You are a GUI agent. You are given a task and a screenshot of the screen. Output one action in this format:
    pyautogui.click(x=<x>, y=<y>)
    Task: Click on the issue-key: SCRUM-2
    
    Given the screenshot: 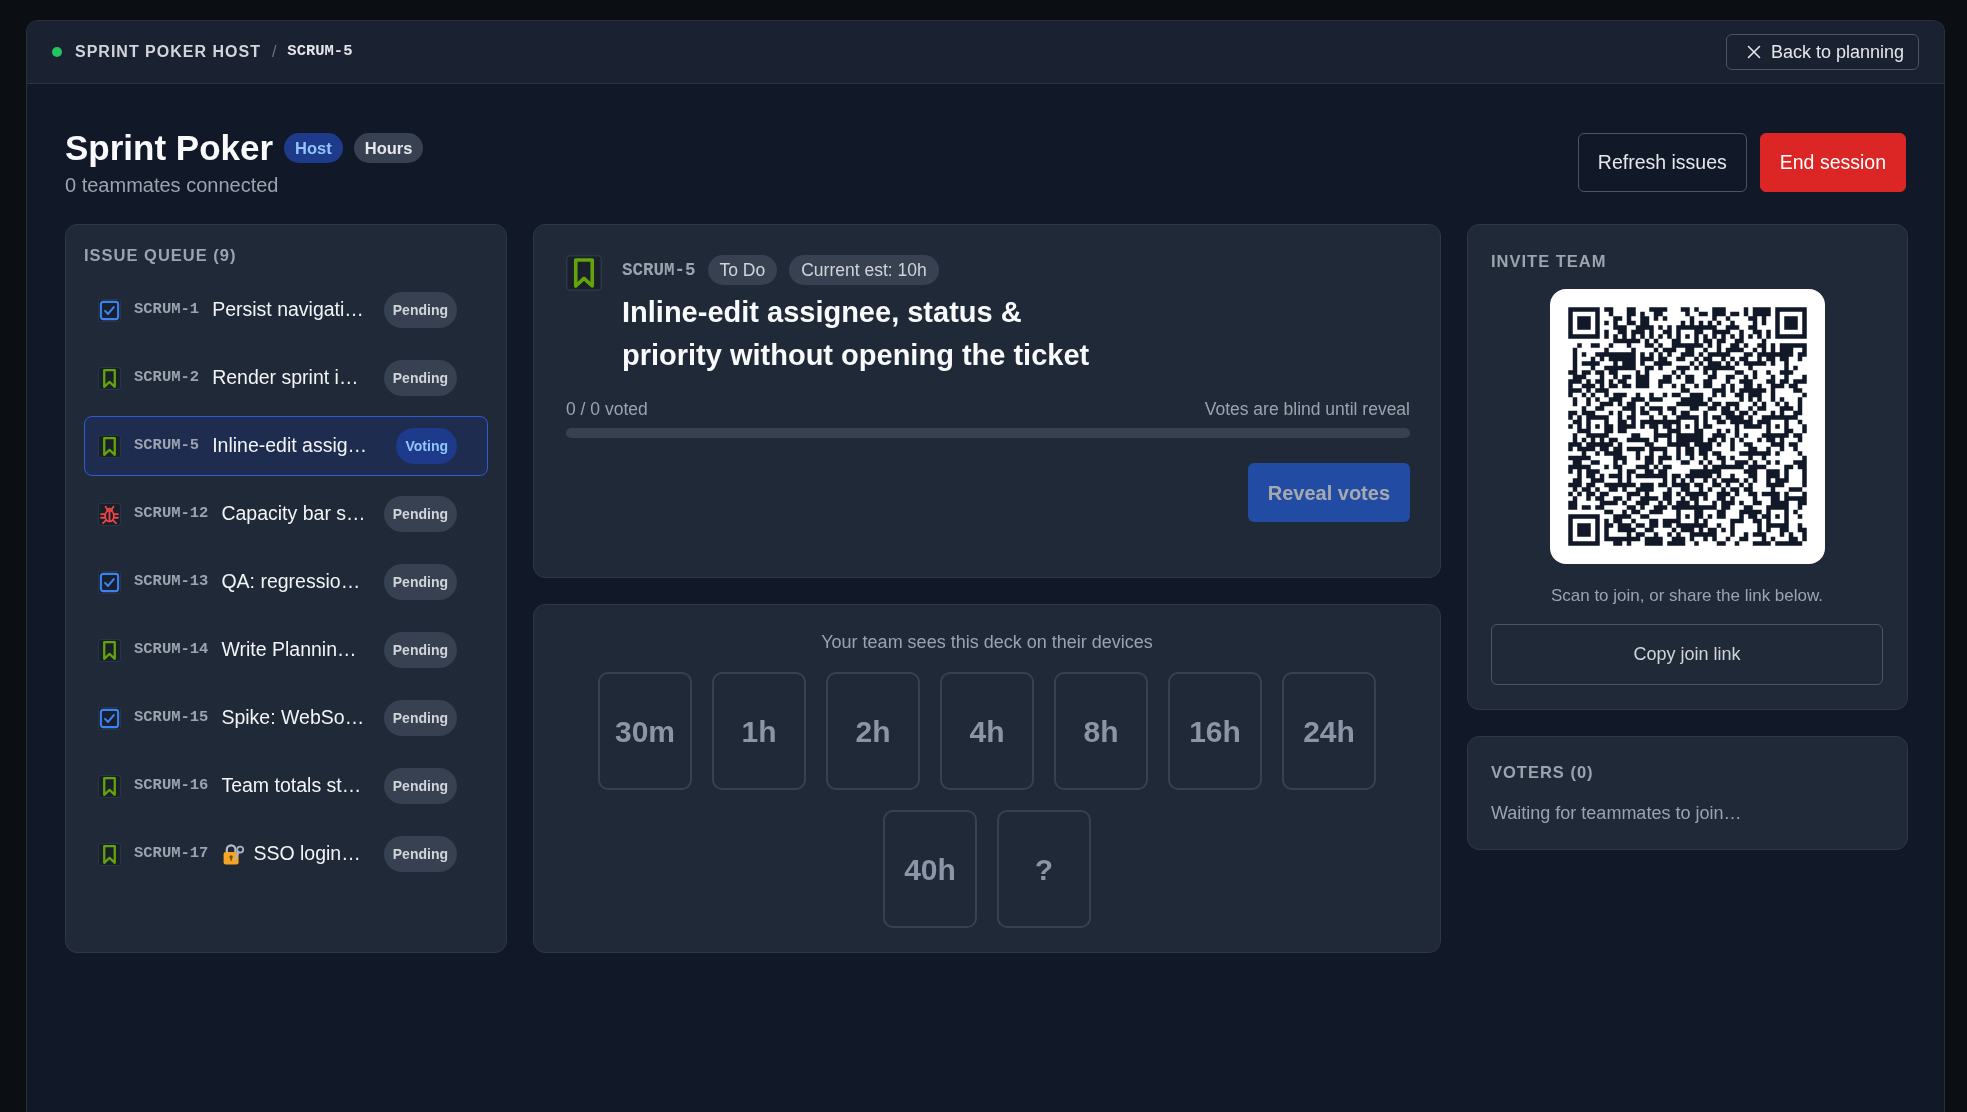 What is the action you would take?
    pyautogui.click(x=167, y=378)
    